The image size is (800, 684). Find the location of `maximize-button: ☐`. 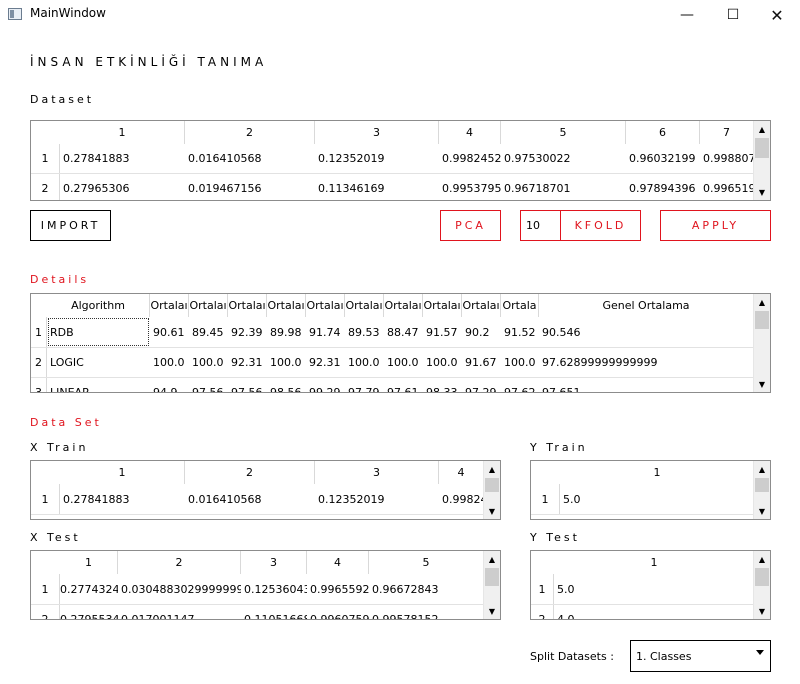

maximize-button: ☐ is located at coordinates (733, 15).